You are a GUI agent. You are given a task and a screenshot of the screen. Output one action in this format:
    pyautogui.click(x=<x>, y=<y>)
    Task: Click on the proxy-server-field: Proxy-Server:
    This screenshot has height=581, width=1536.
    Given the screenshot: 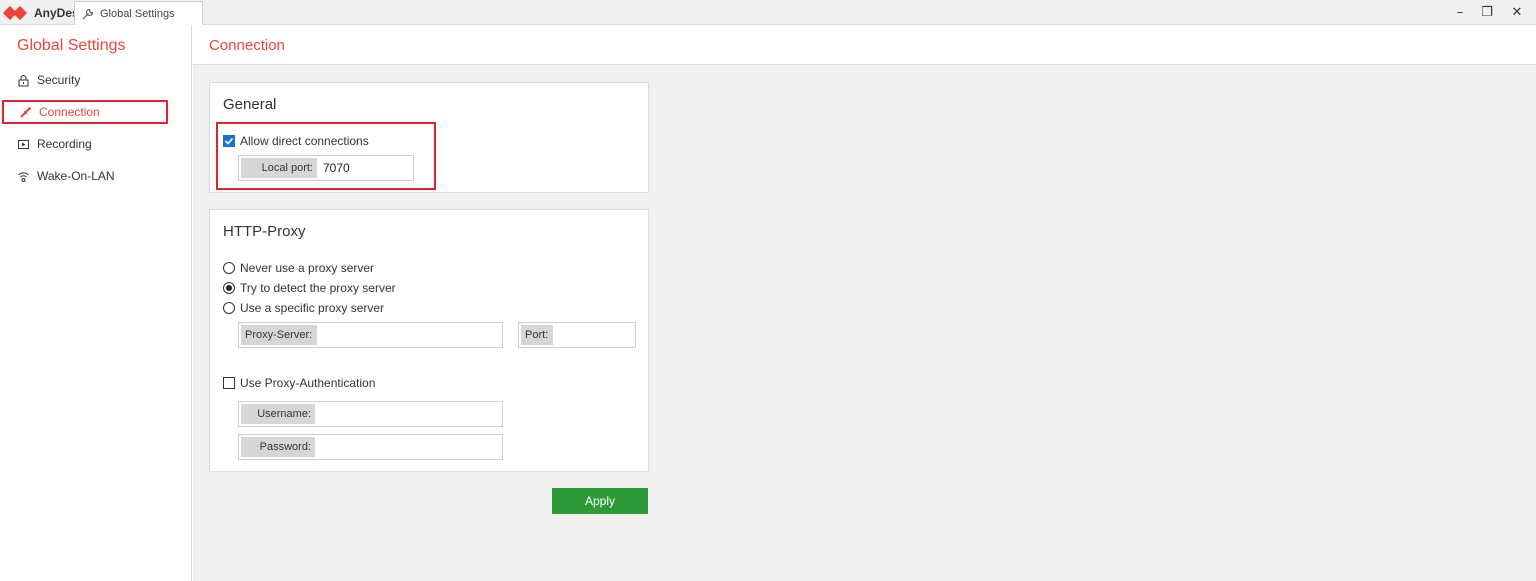 What is the action you would take?
    pyautogui.click(x=370, y=335)
    